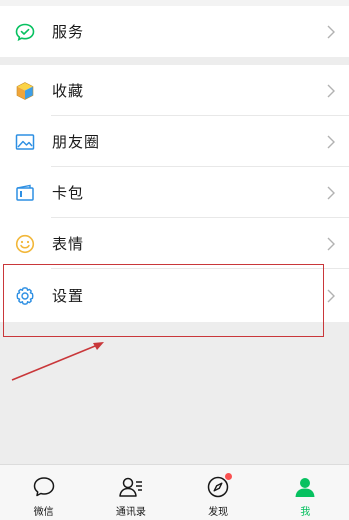 This screenshot has height=520, width=349. I want to click on menu-item-card-wallet: 卡包, so click(174, 192).